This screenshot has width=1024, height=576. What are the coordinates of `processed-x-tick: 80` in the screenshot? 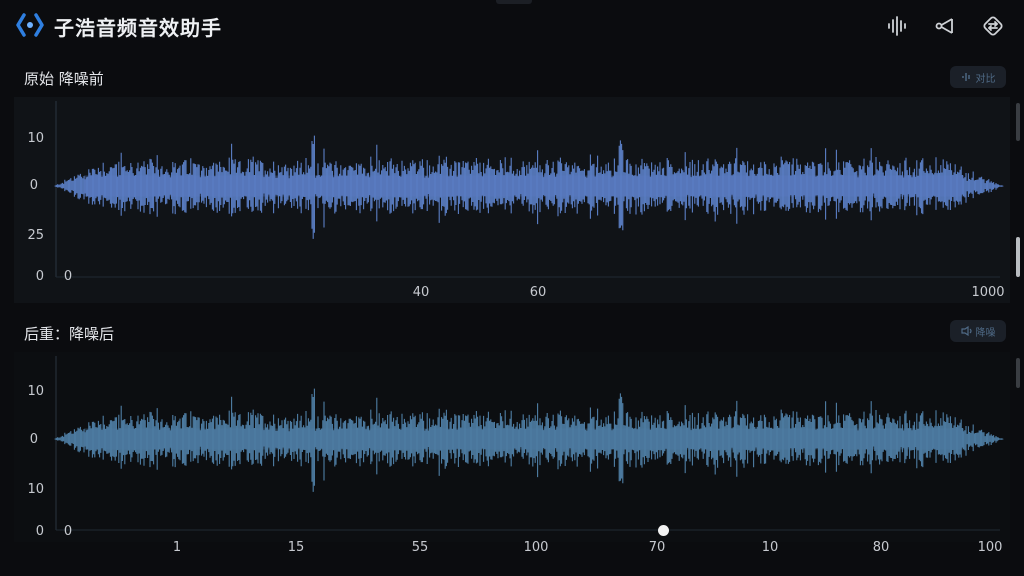 It's located at (881, 547).